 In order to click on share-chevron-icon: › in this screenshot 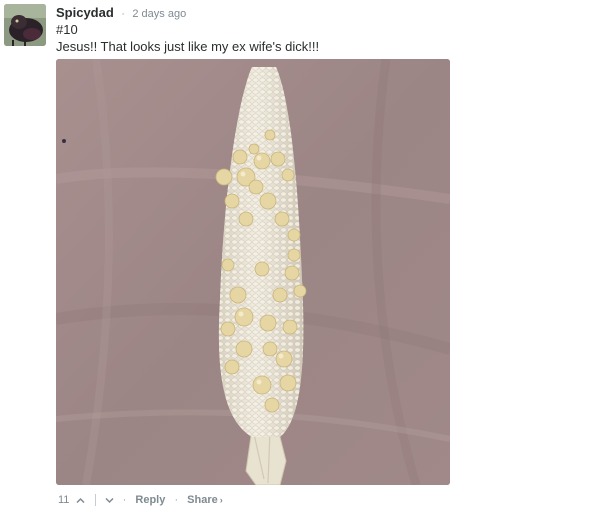, I will do `click(221, 500)`.